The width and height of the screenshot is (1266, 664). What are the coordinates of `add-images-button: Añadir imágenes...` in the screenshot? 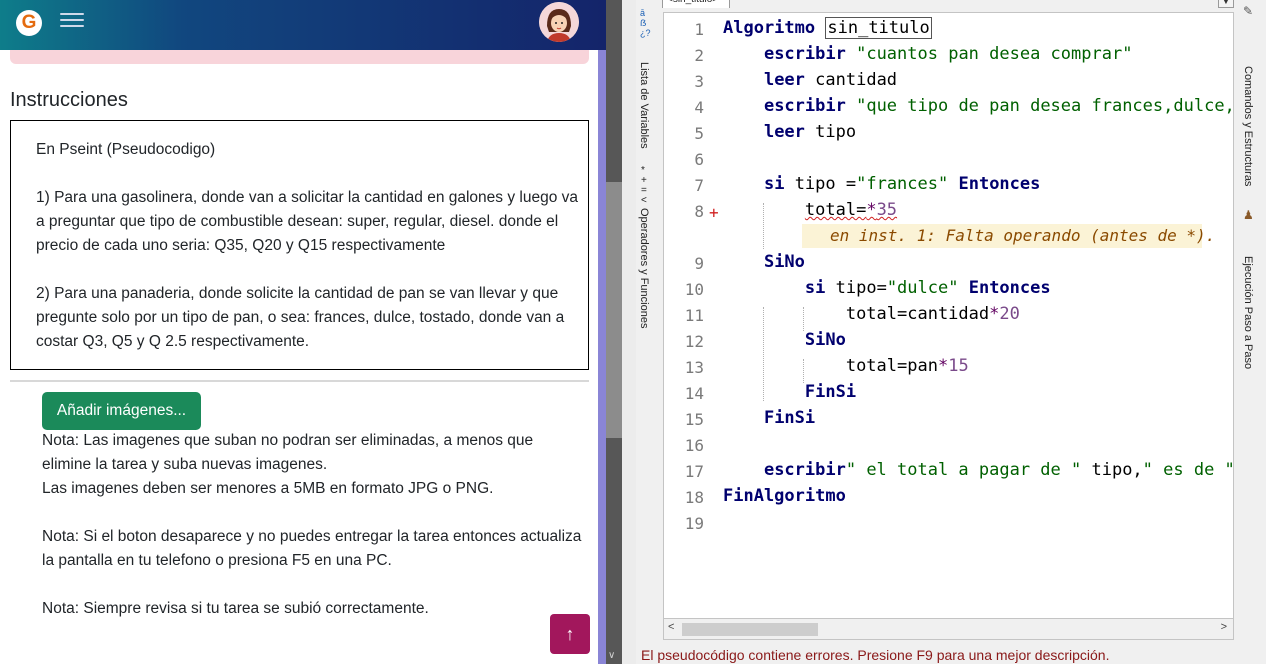 It's located at (121, 411).